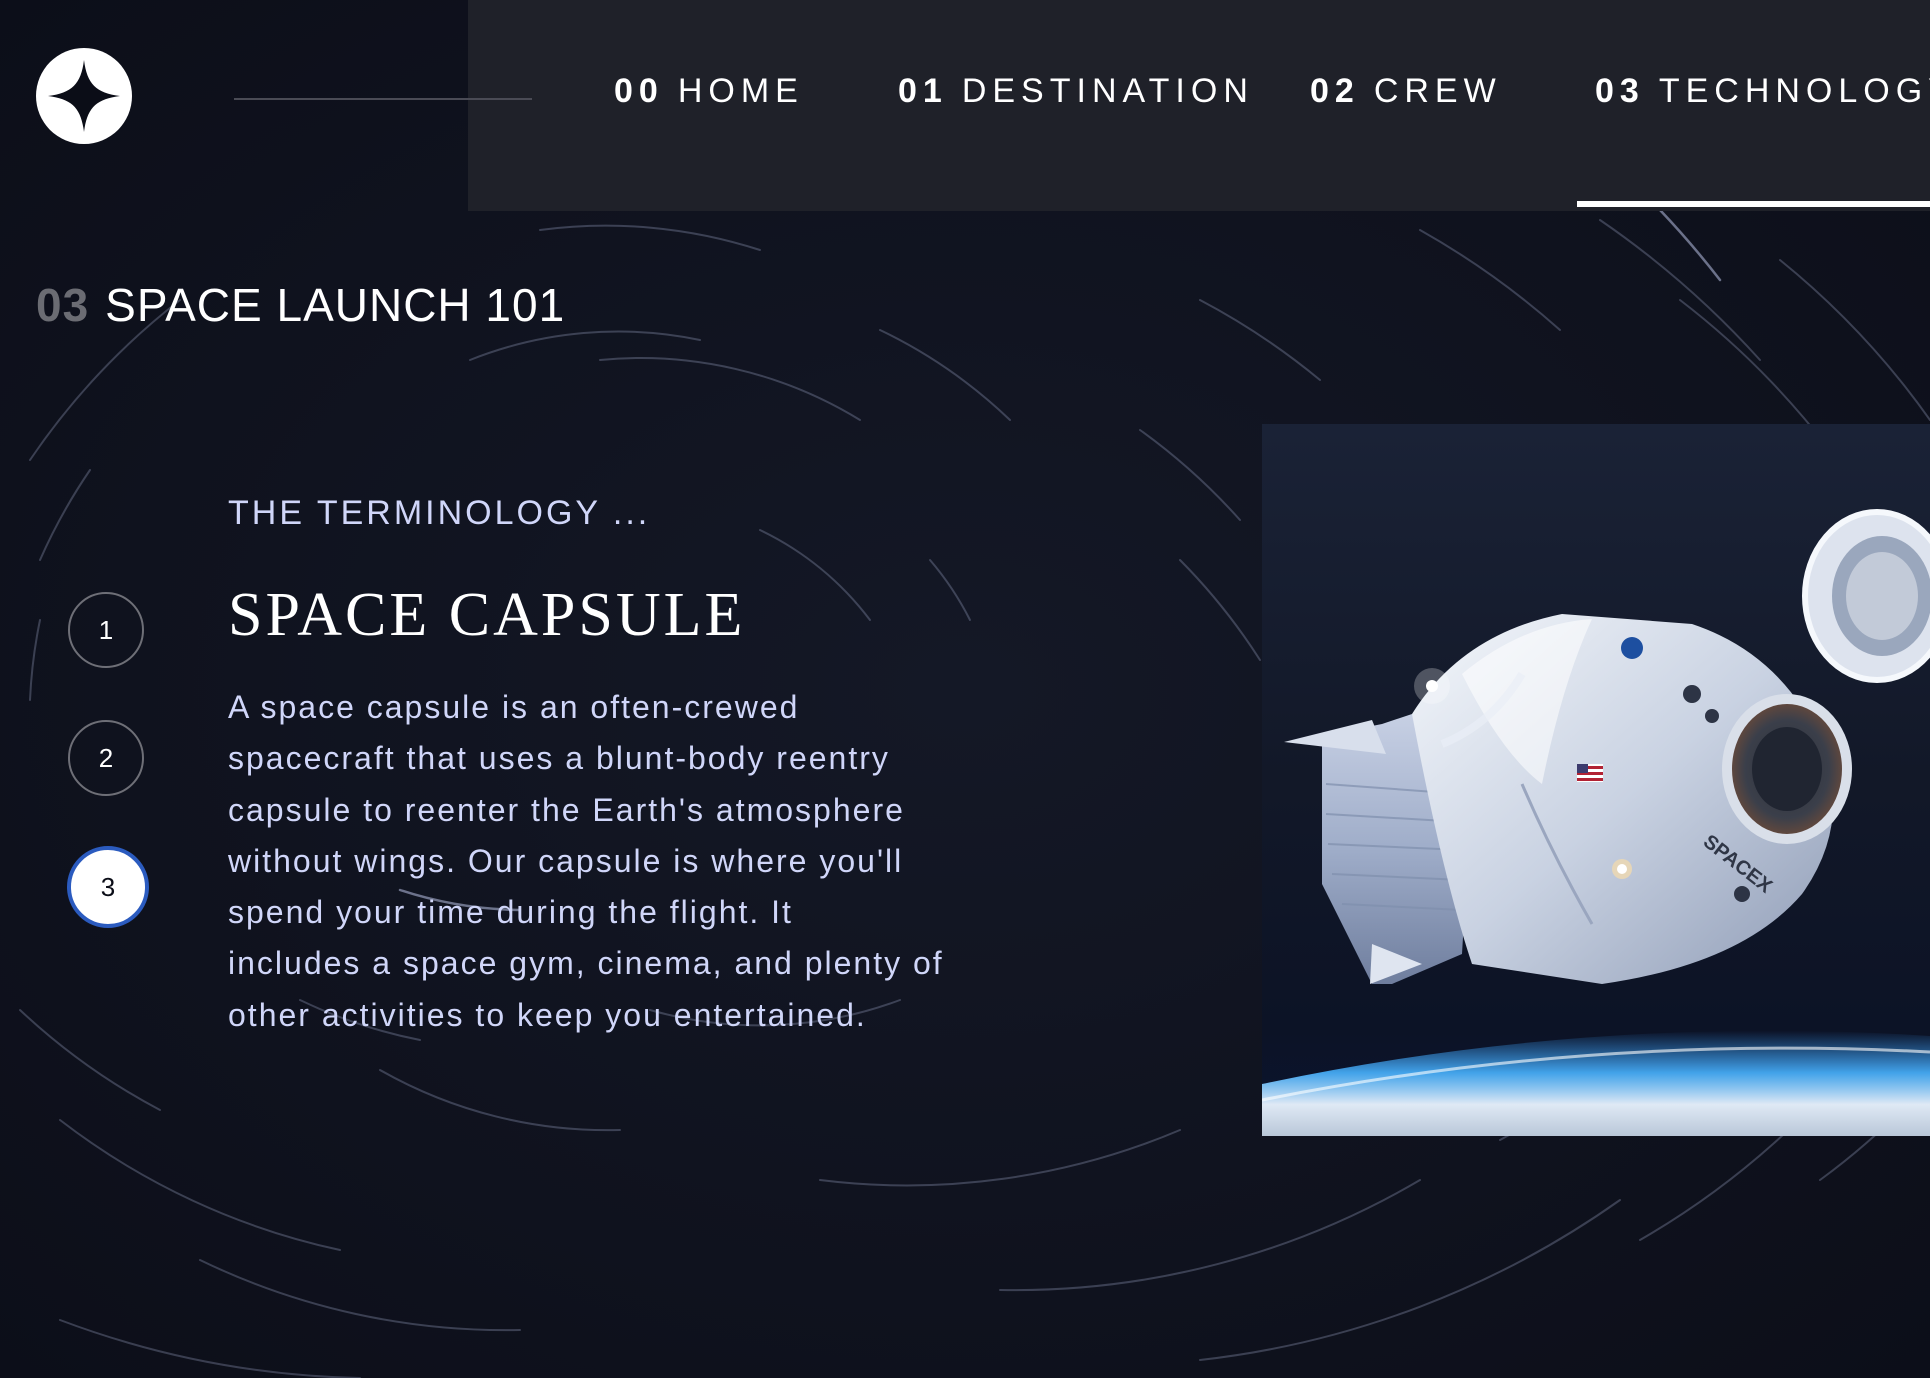 Image resolution: width=1930 pixels, height=1378 pixels. What do you see at coordinates (335, 305) in the screenshot?
I see `page-title-text: SPACE LAUNCH 101` at bounding box center [335, 305].